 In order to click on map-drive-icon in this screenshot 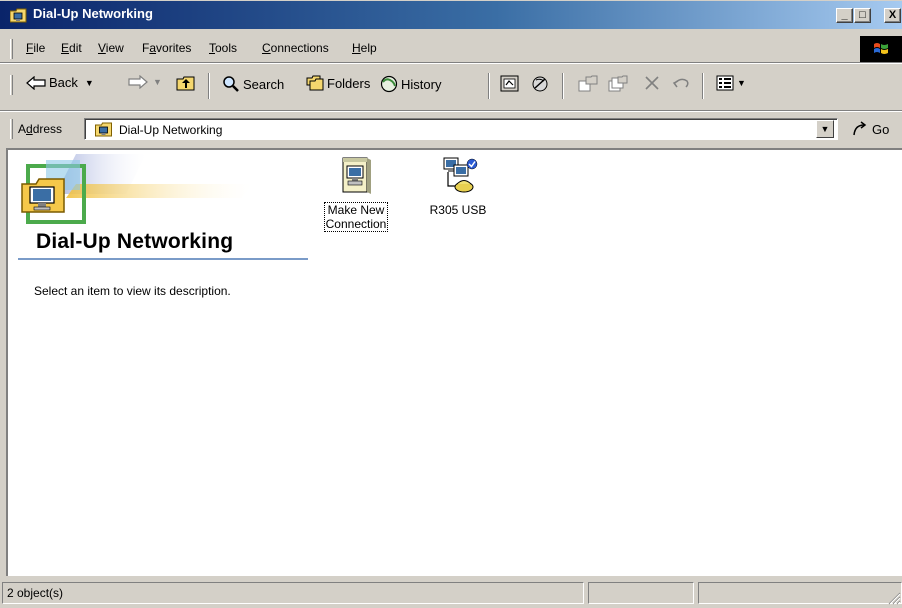, I will do `click(509, 83)`.